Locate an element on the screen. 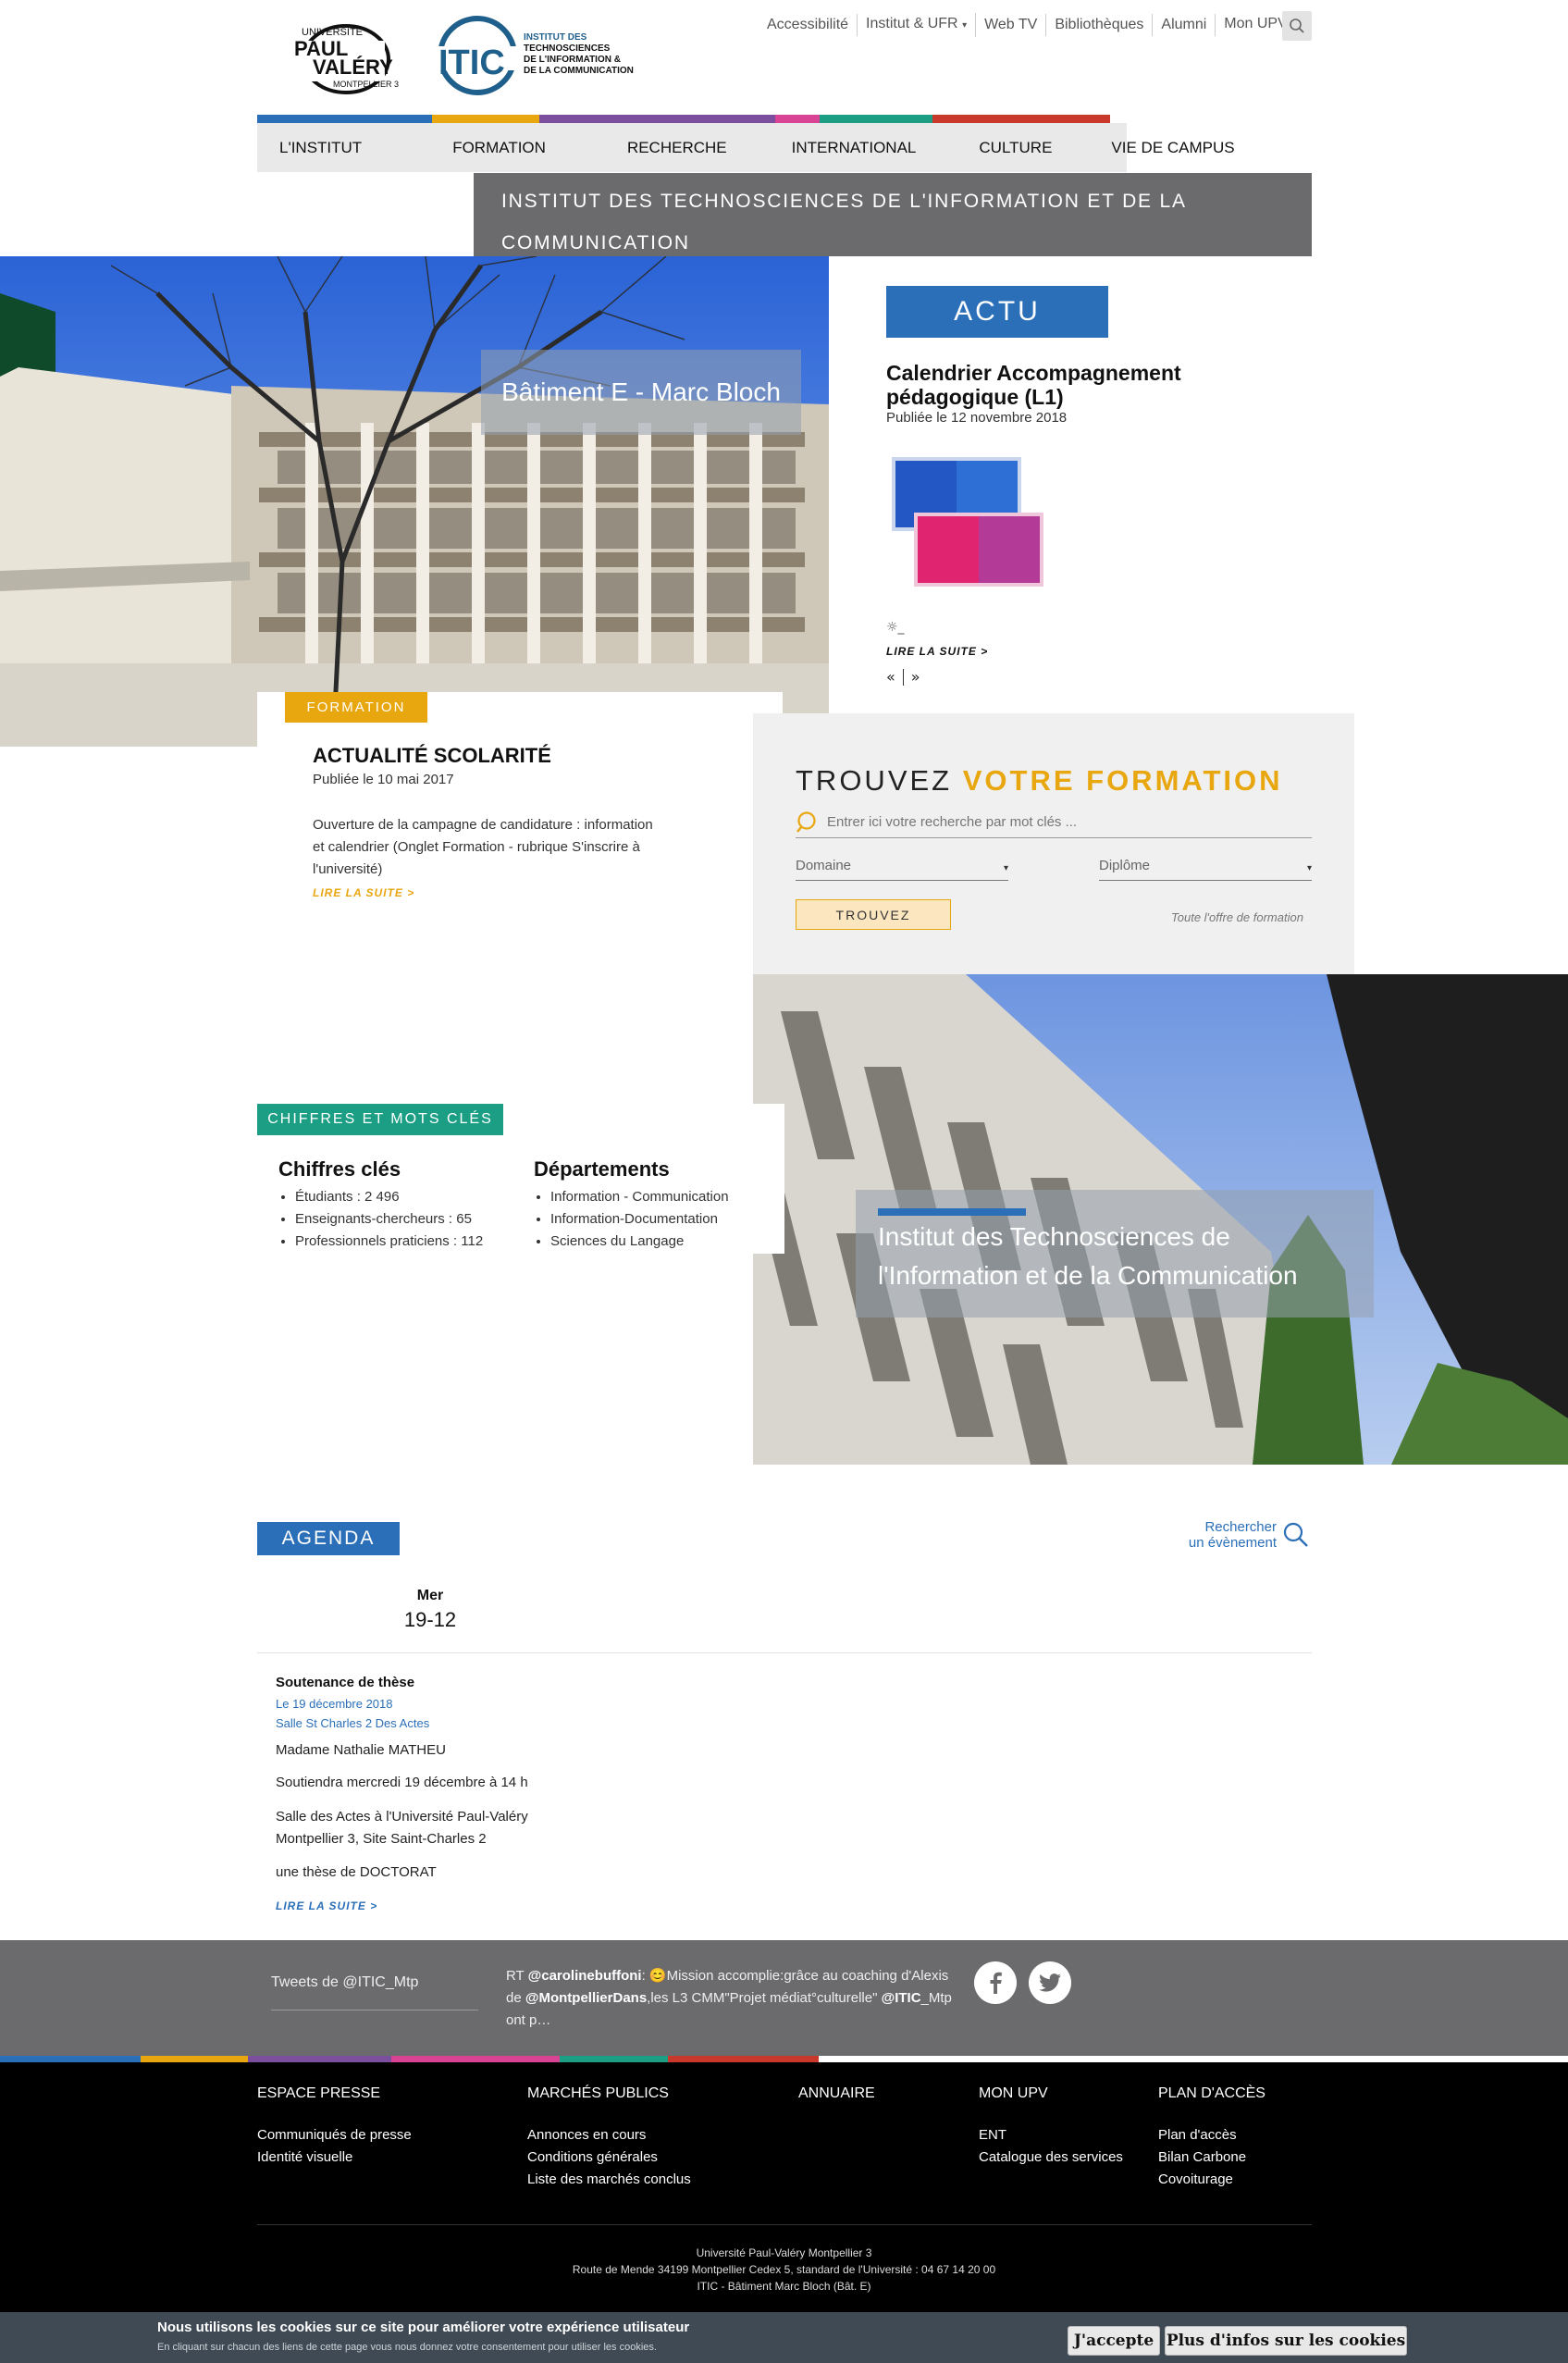  search-event-link: Rechercher un évènement is located at coordinates (1230, 1535).